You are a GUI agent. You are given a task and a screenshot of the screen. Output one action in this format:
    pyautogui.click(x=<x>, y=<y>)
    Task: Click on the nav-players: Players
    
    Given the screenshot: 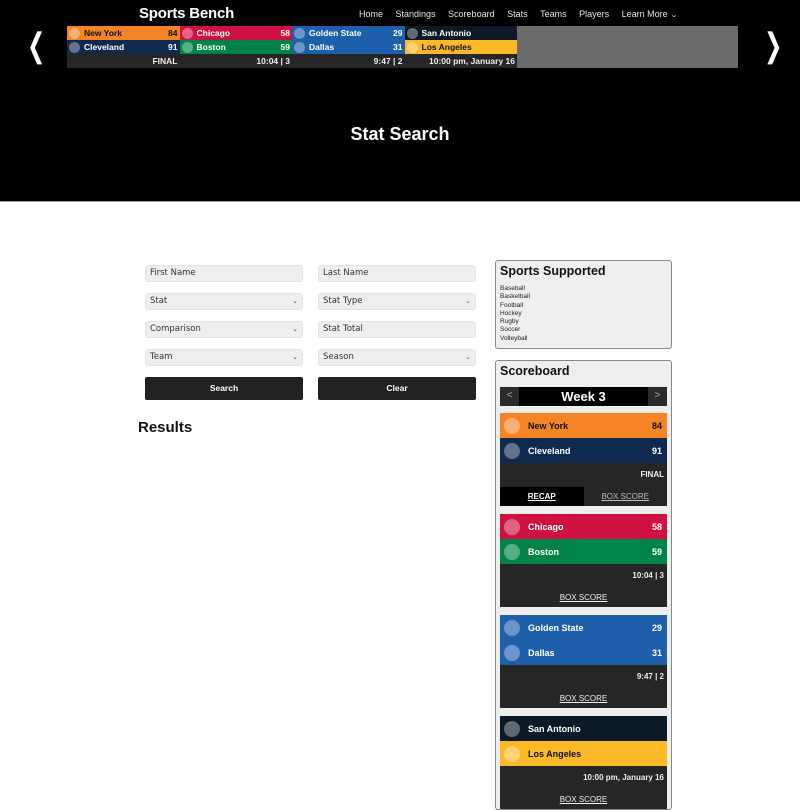 What is the action you would take?
    pyautogui.click(x=594, y=14)
    